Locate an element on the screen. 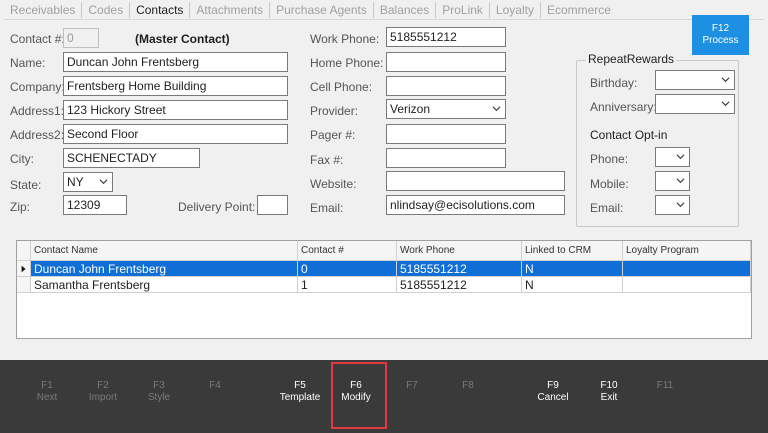  repeat-rewards-title: RepeatRewards is located at coordinates (631, 59).